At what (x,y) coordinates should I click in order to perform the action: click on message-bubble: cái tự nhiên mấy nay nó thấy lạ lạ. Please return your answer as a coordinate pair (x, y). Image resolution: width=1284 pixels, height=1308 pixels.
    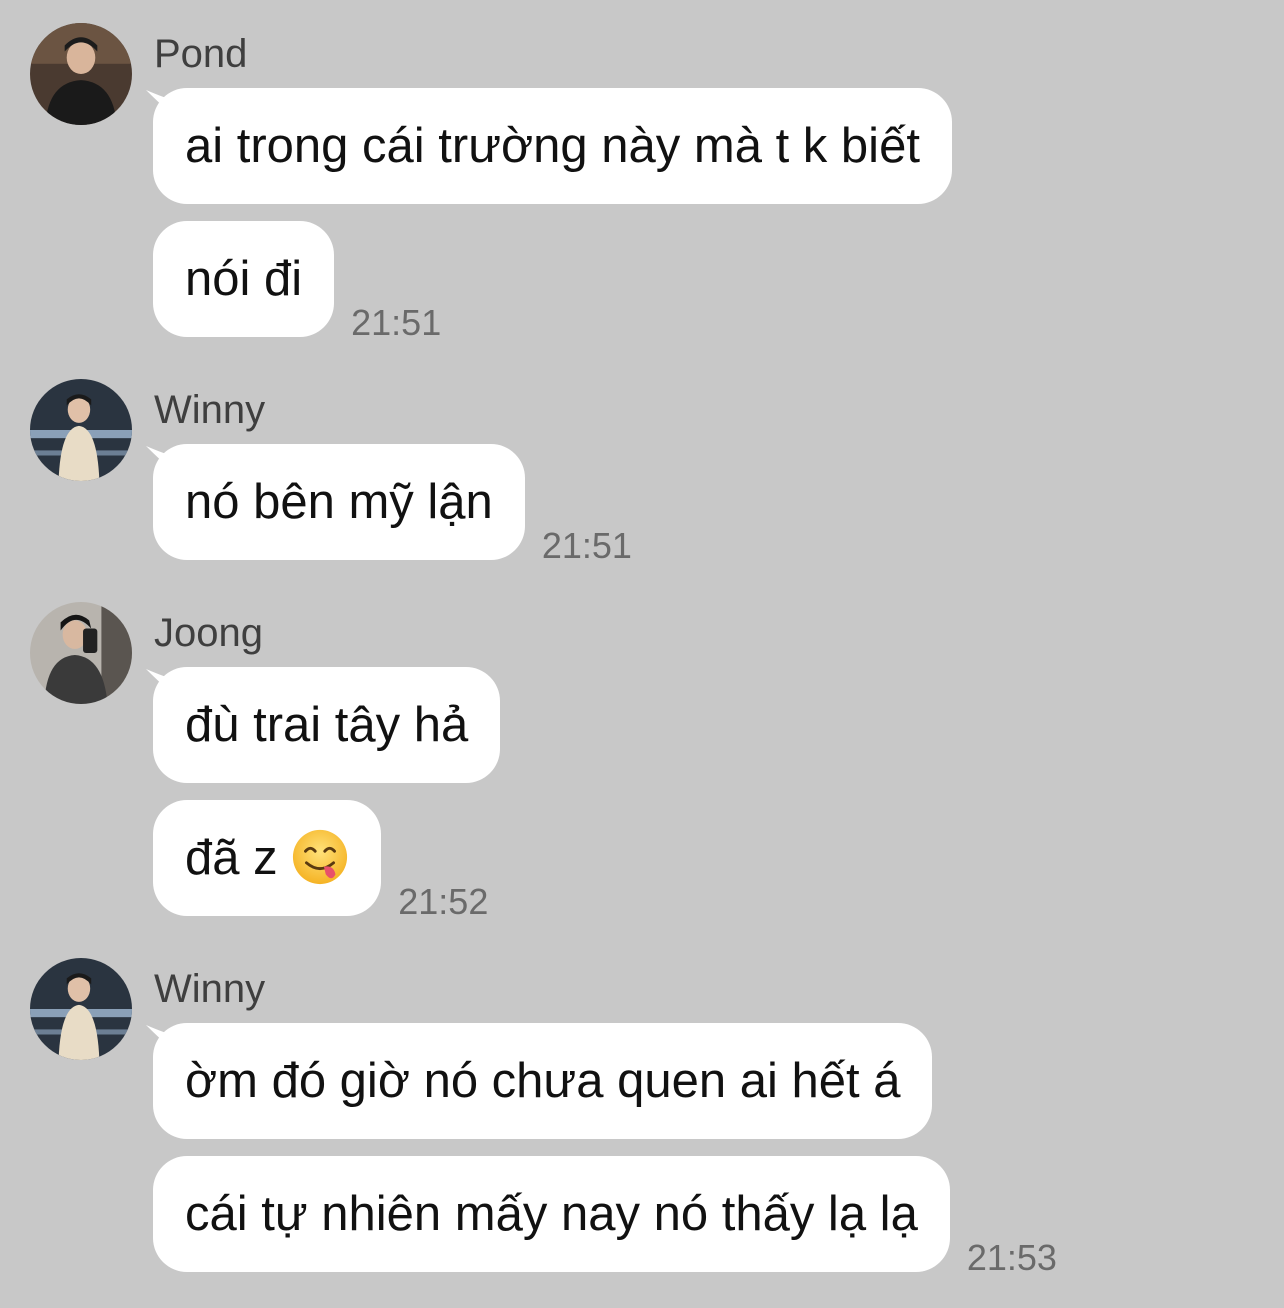
    Looking at the image, I should click on (551, 1214).